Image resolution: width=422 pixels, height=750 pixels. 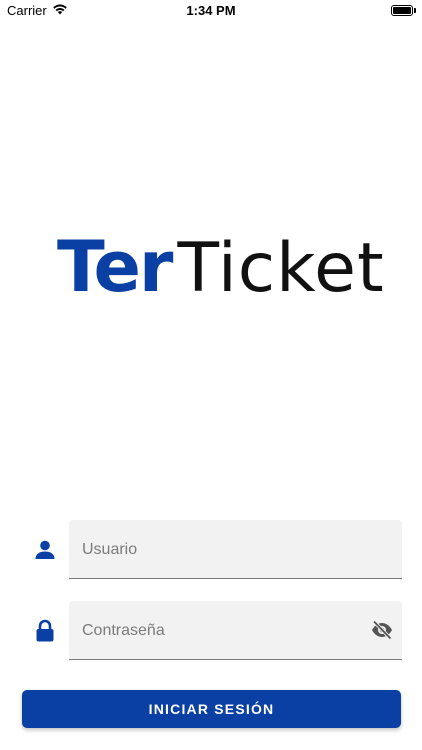 I want to click on logo-ticket: Ticket, so click(x=281, y=268).